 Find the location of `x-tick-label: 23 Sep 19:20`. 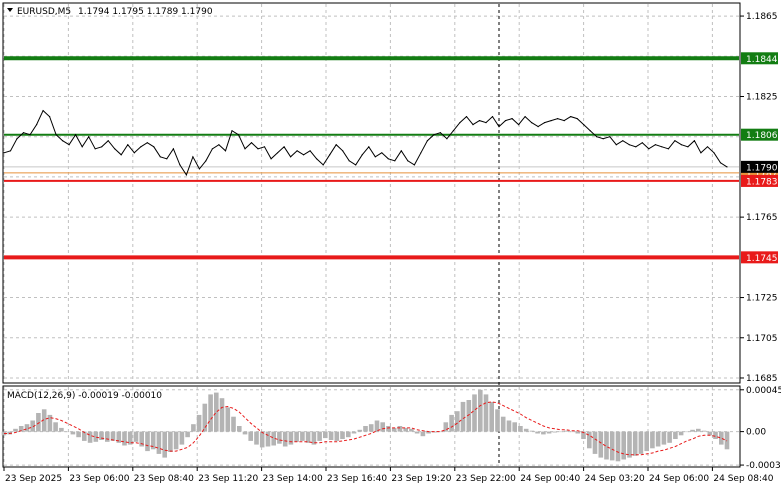

x-tick-label: 23 Sep 19:20 is located at coordinates (421, 479).